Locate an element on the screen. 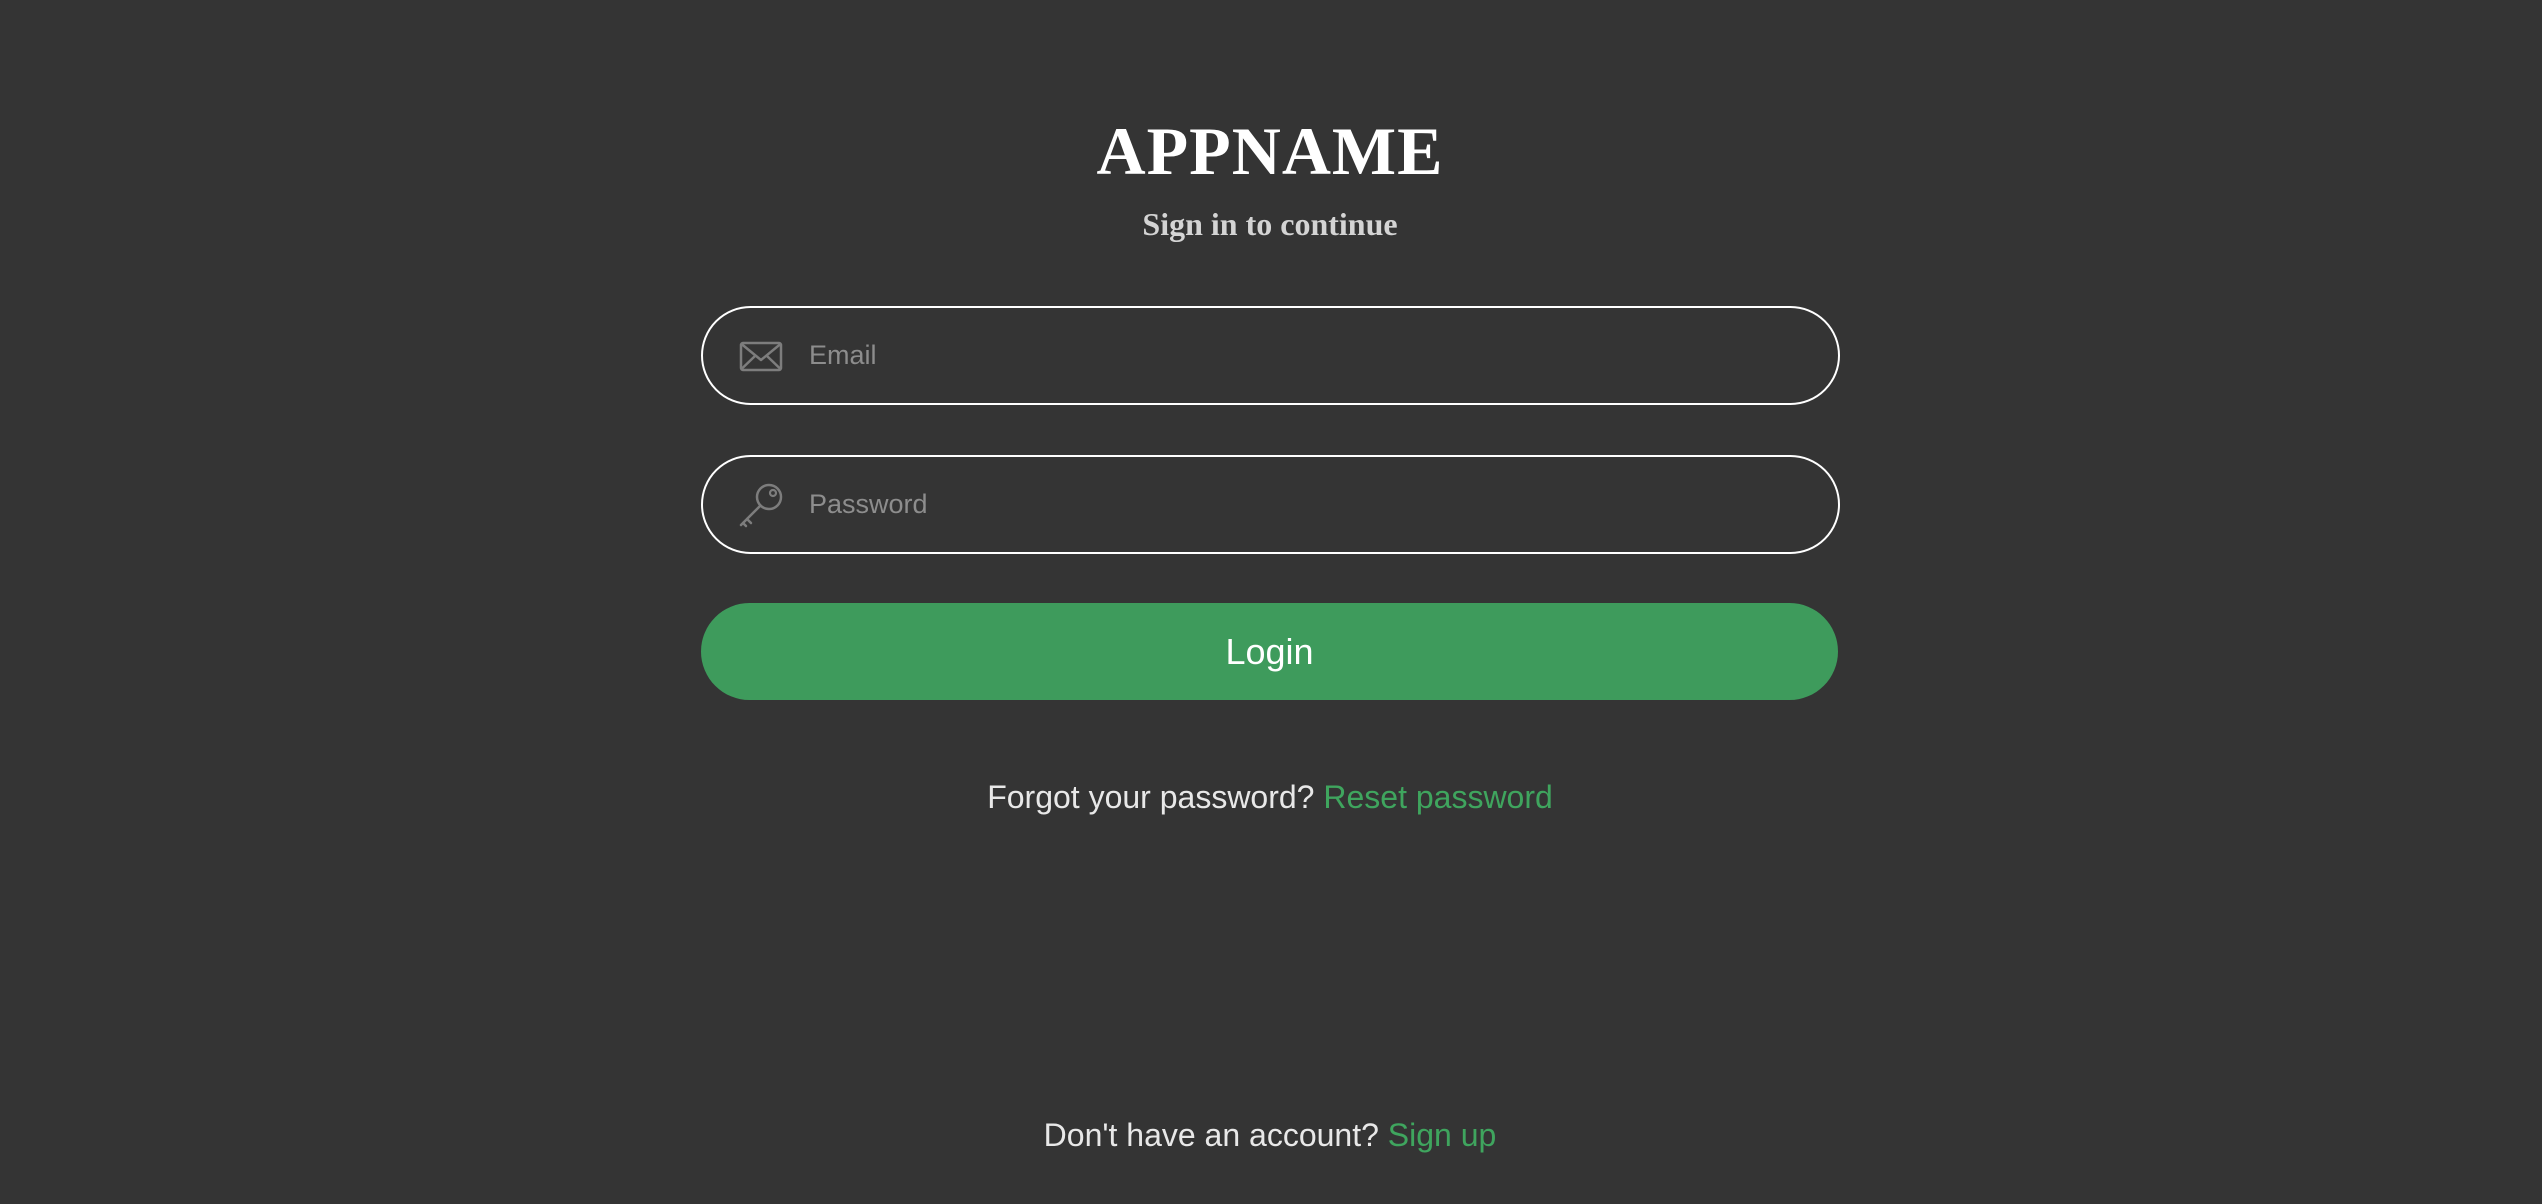 The image size is (2542, 1204). reset-password-link: Reset password is located at coordinates (1437, 797).